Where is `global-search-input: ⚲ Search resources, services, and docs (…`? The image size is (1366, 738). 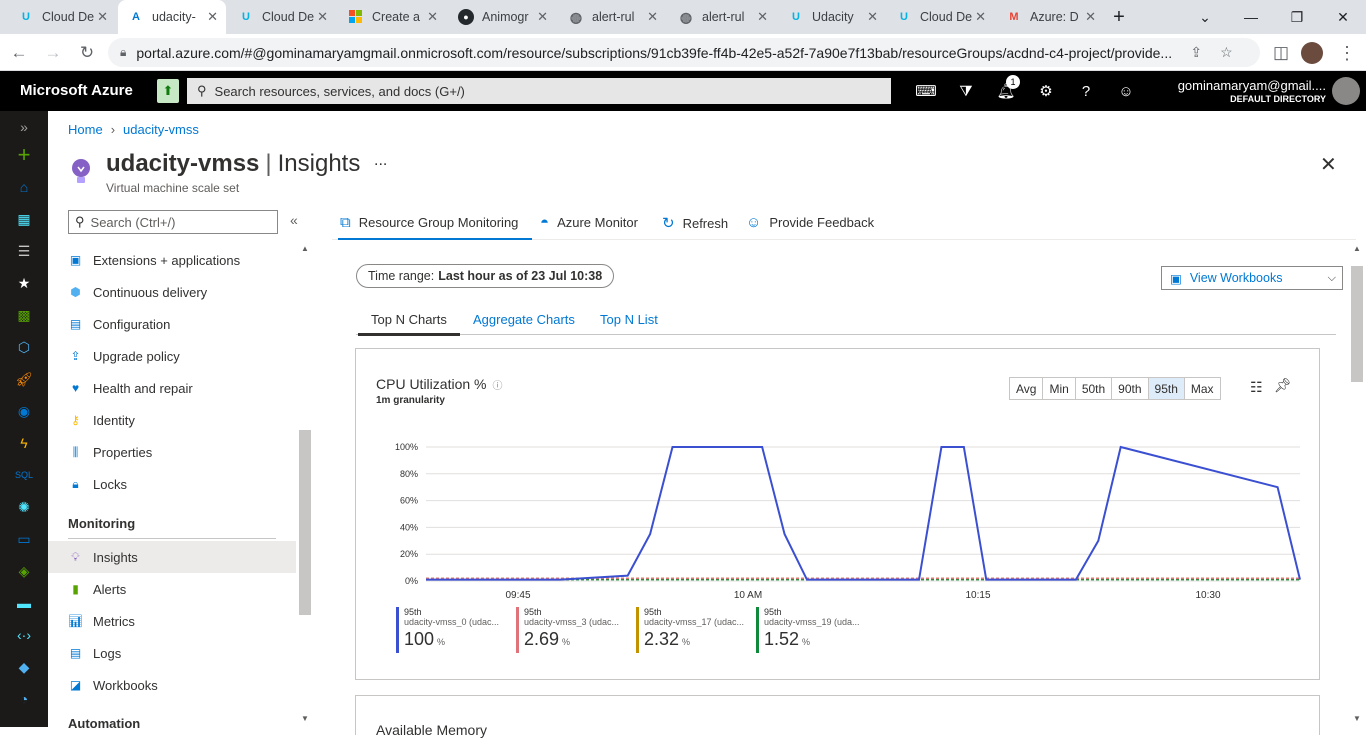
global-search-input: ⚲ Search resources, services, and docs (… is located at coordinates (539, 91).